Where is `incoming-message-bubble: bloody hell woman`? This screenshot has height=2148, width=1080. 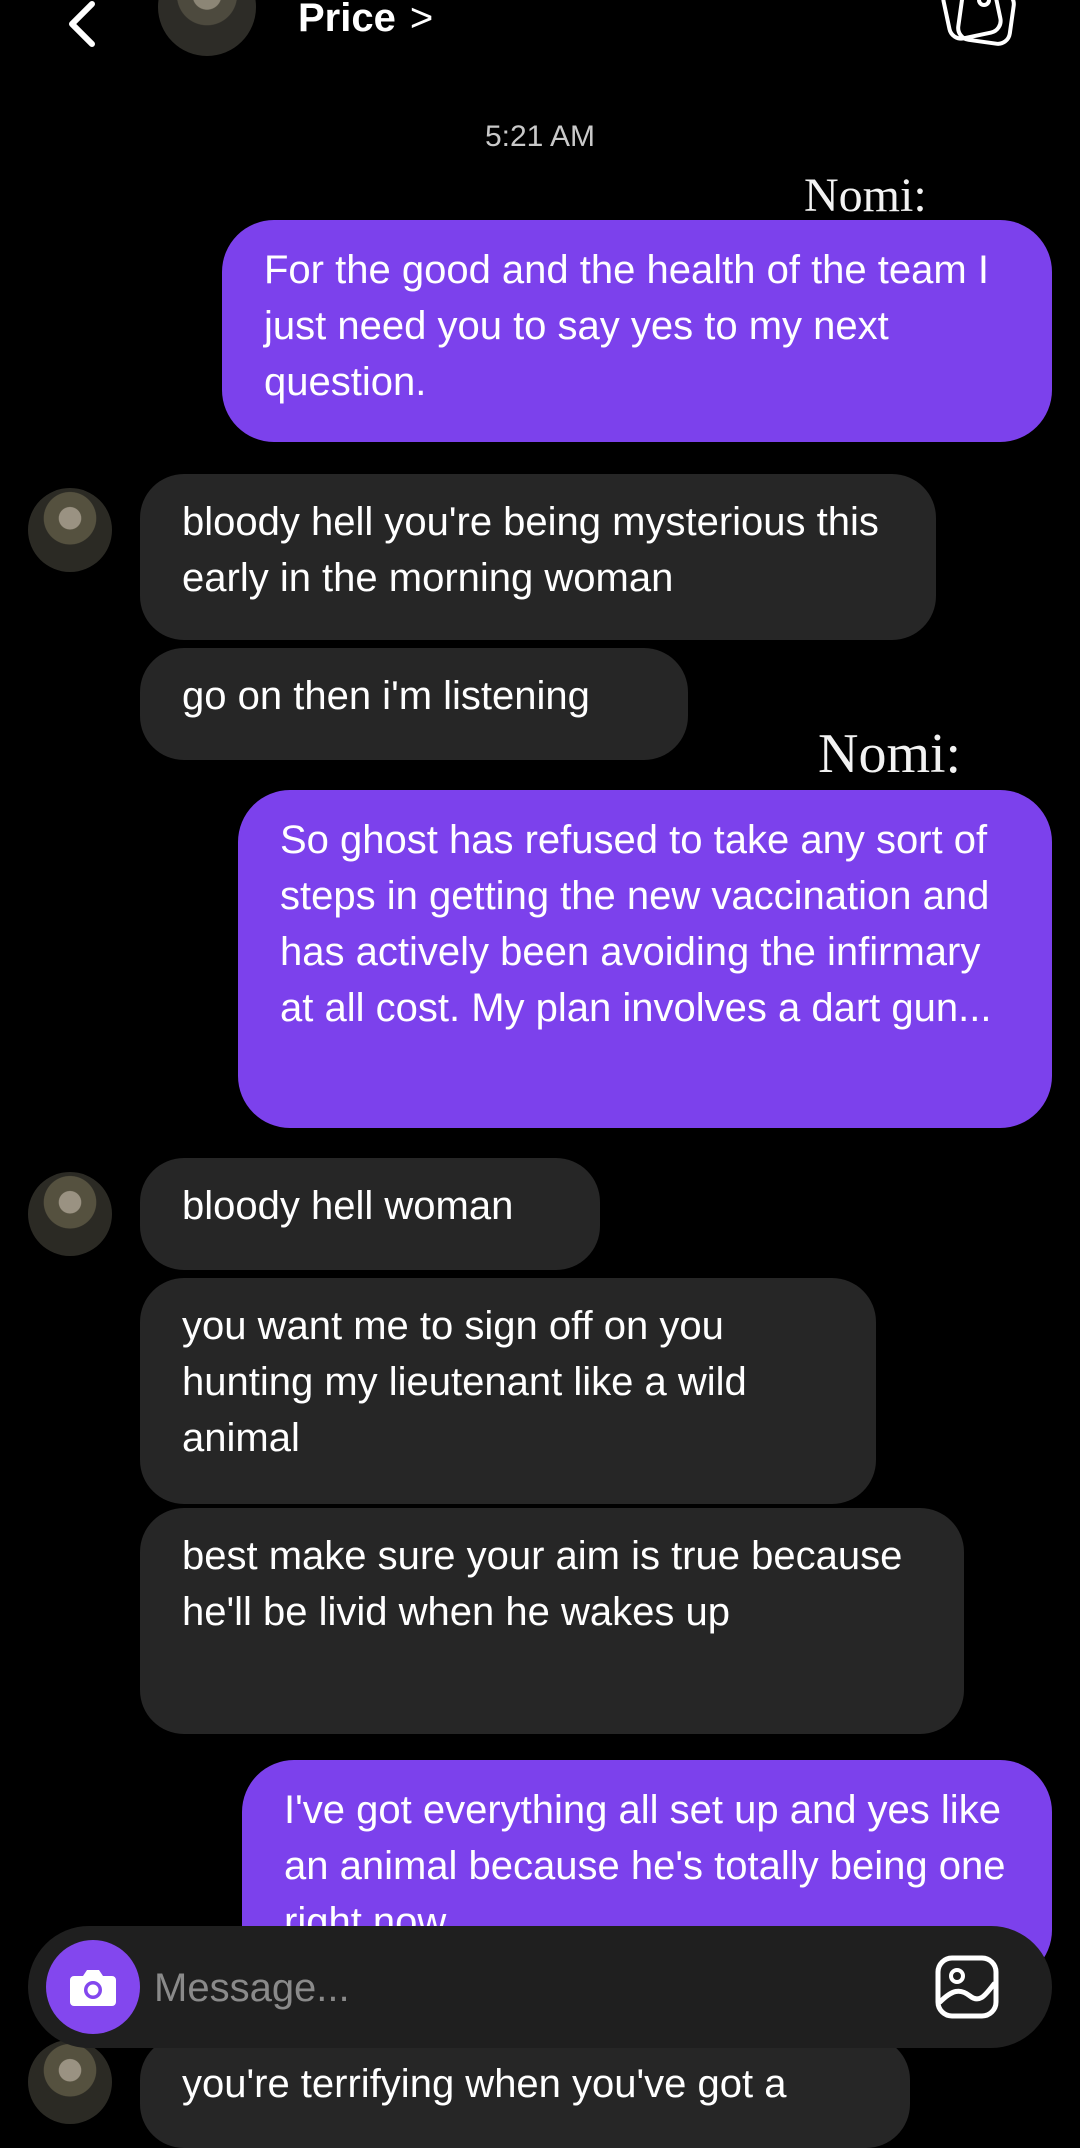
incoming-message-bubble: bloody hell woman is located at coordinates (370, 1214).